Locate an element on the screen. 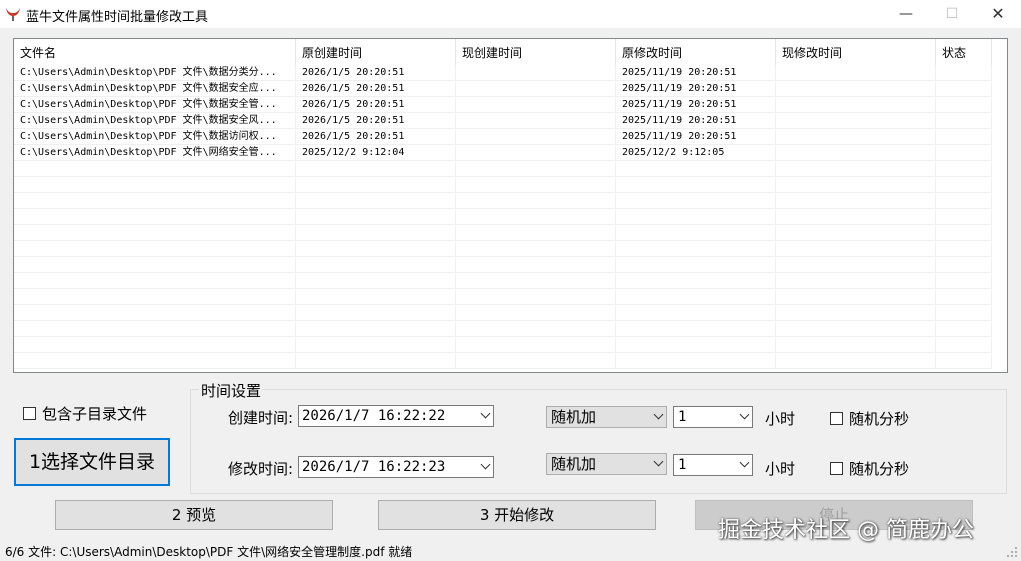  create-amount-value: 1 is located at coordinates (682, 417).